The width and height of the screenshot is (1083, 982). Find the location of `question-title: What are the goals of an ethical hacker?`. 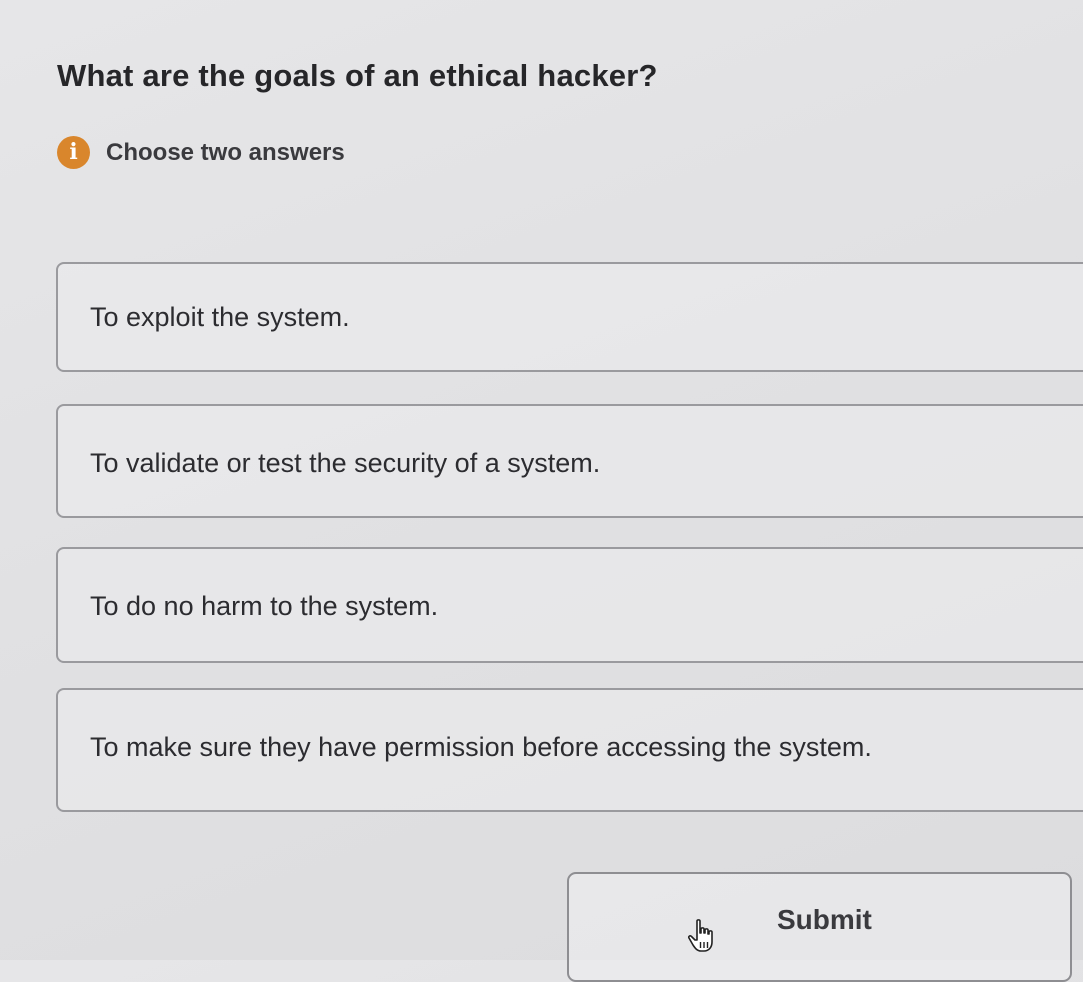

question-title: What are the goals of an ethical hacker? is located at coordinates (357, 75).